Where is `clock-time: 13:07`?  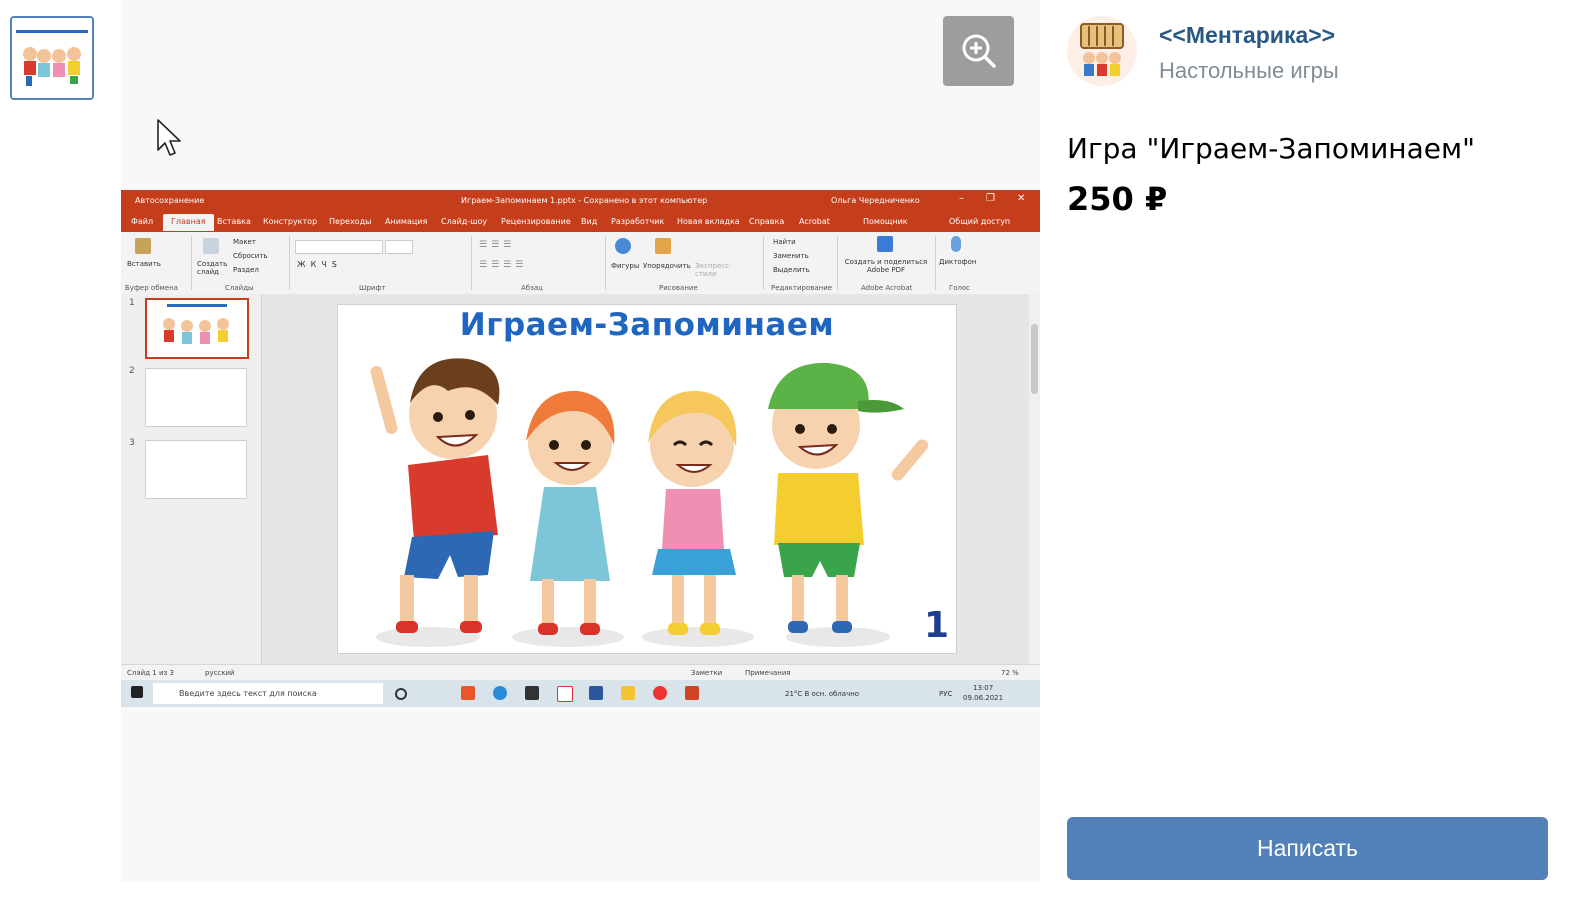 clock-time: 13:07 is located at coordinates (983, 688).